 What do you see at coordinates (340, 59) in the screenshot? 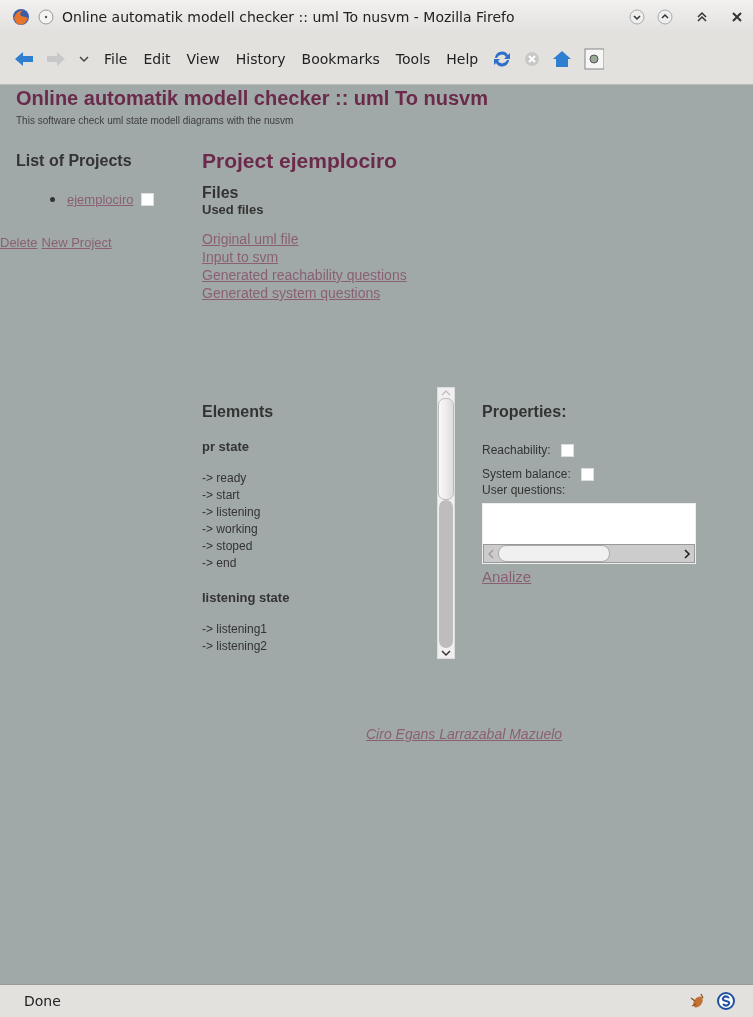
I see `menu-item: Bookmarks` at bounding box center [340, 59].